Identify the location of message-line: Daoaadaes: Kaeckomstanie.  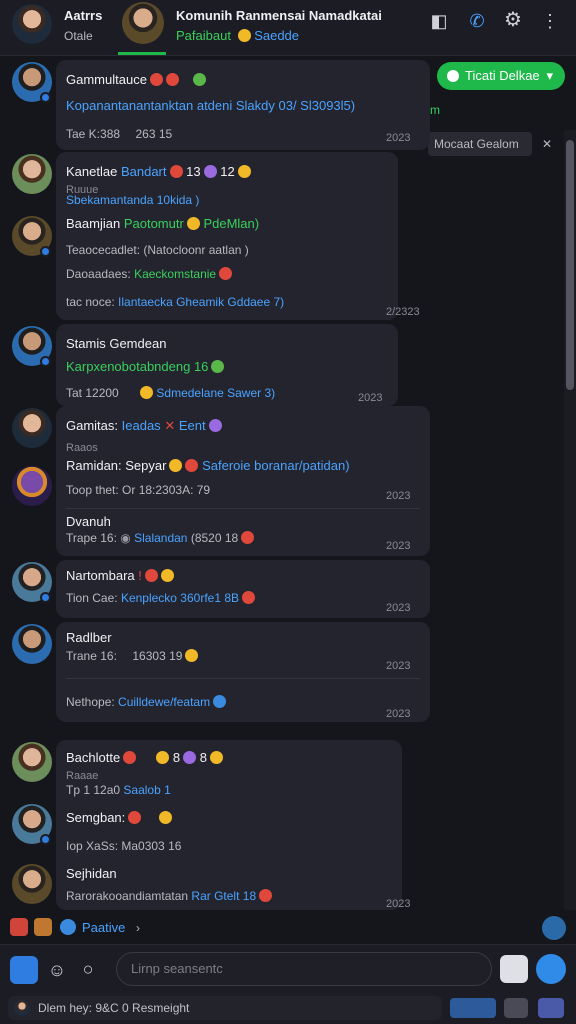
(149, 274).